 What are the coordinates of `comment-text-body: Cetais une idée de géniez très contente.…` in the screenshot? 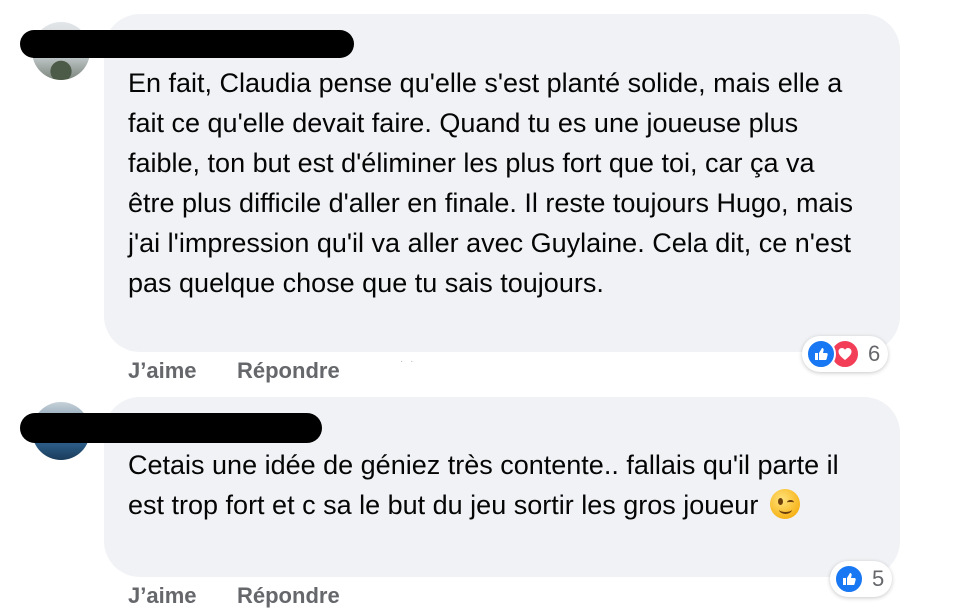 It's located at (483, 485).